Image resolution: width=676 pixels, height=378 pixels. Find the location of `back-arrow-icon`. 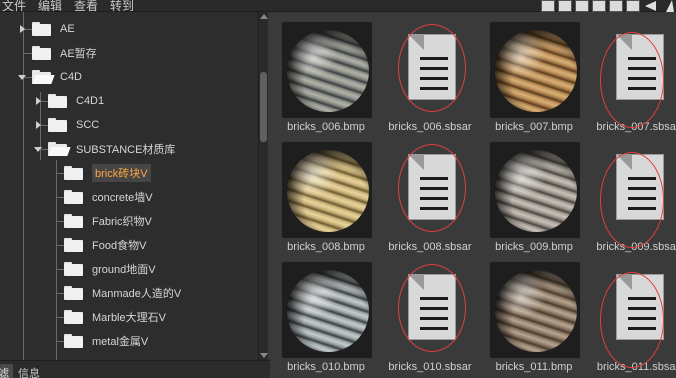

back-arrow-icon is located at coordinates (650, 6).